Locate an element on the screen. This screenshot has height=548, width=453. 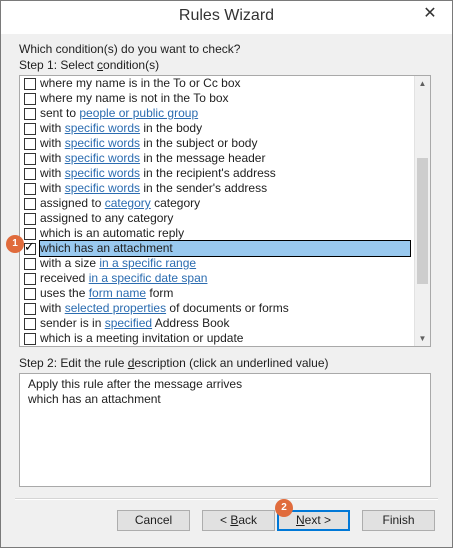
condition-checkbox: ✓ is located at coordinates (30, 247).